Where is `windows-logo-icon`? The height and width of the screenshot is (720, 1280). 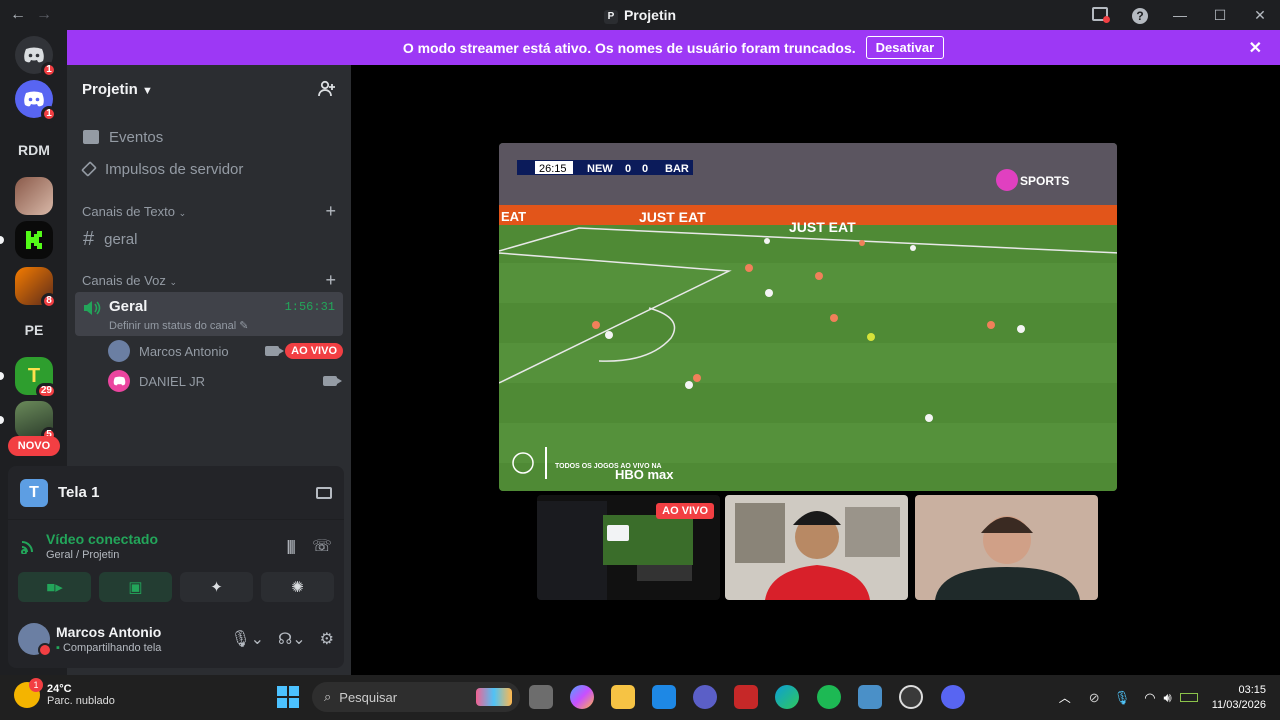
windows-logo-icon is located at coordinates (288, 697).